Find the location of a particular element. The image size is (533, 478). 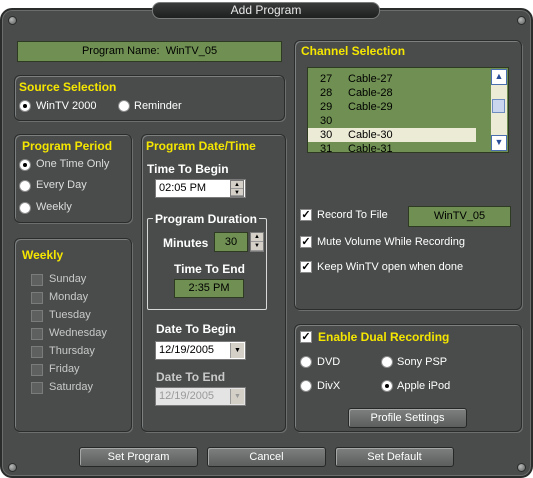

program-duration-title: Program Duration is located at coordinates (206, 219).